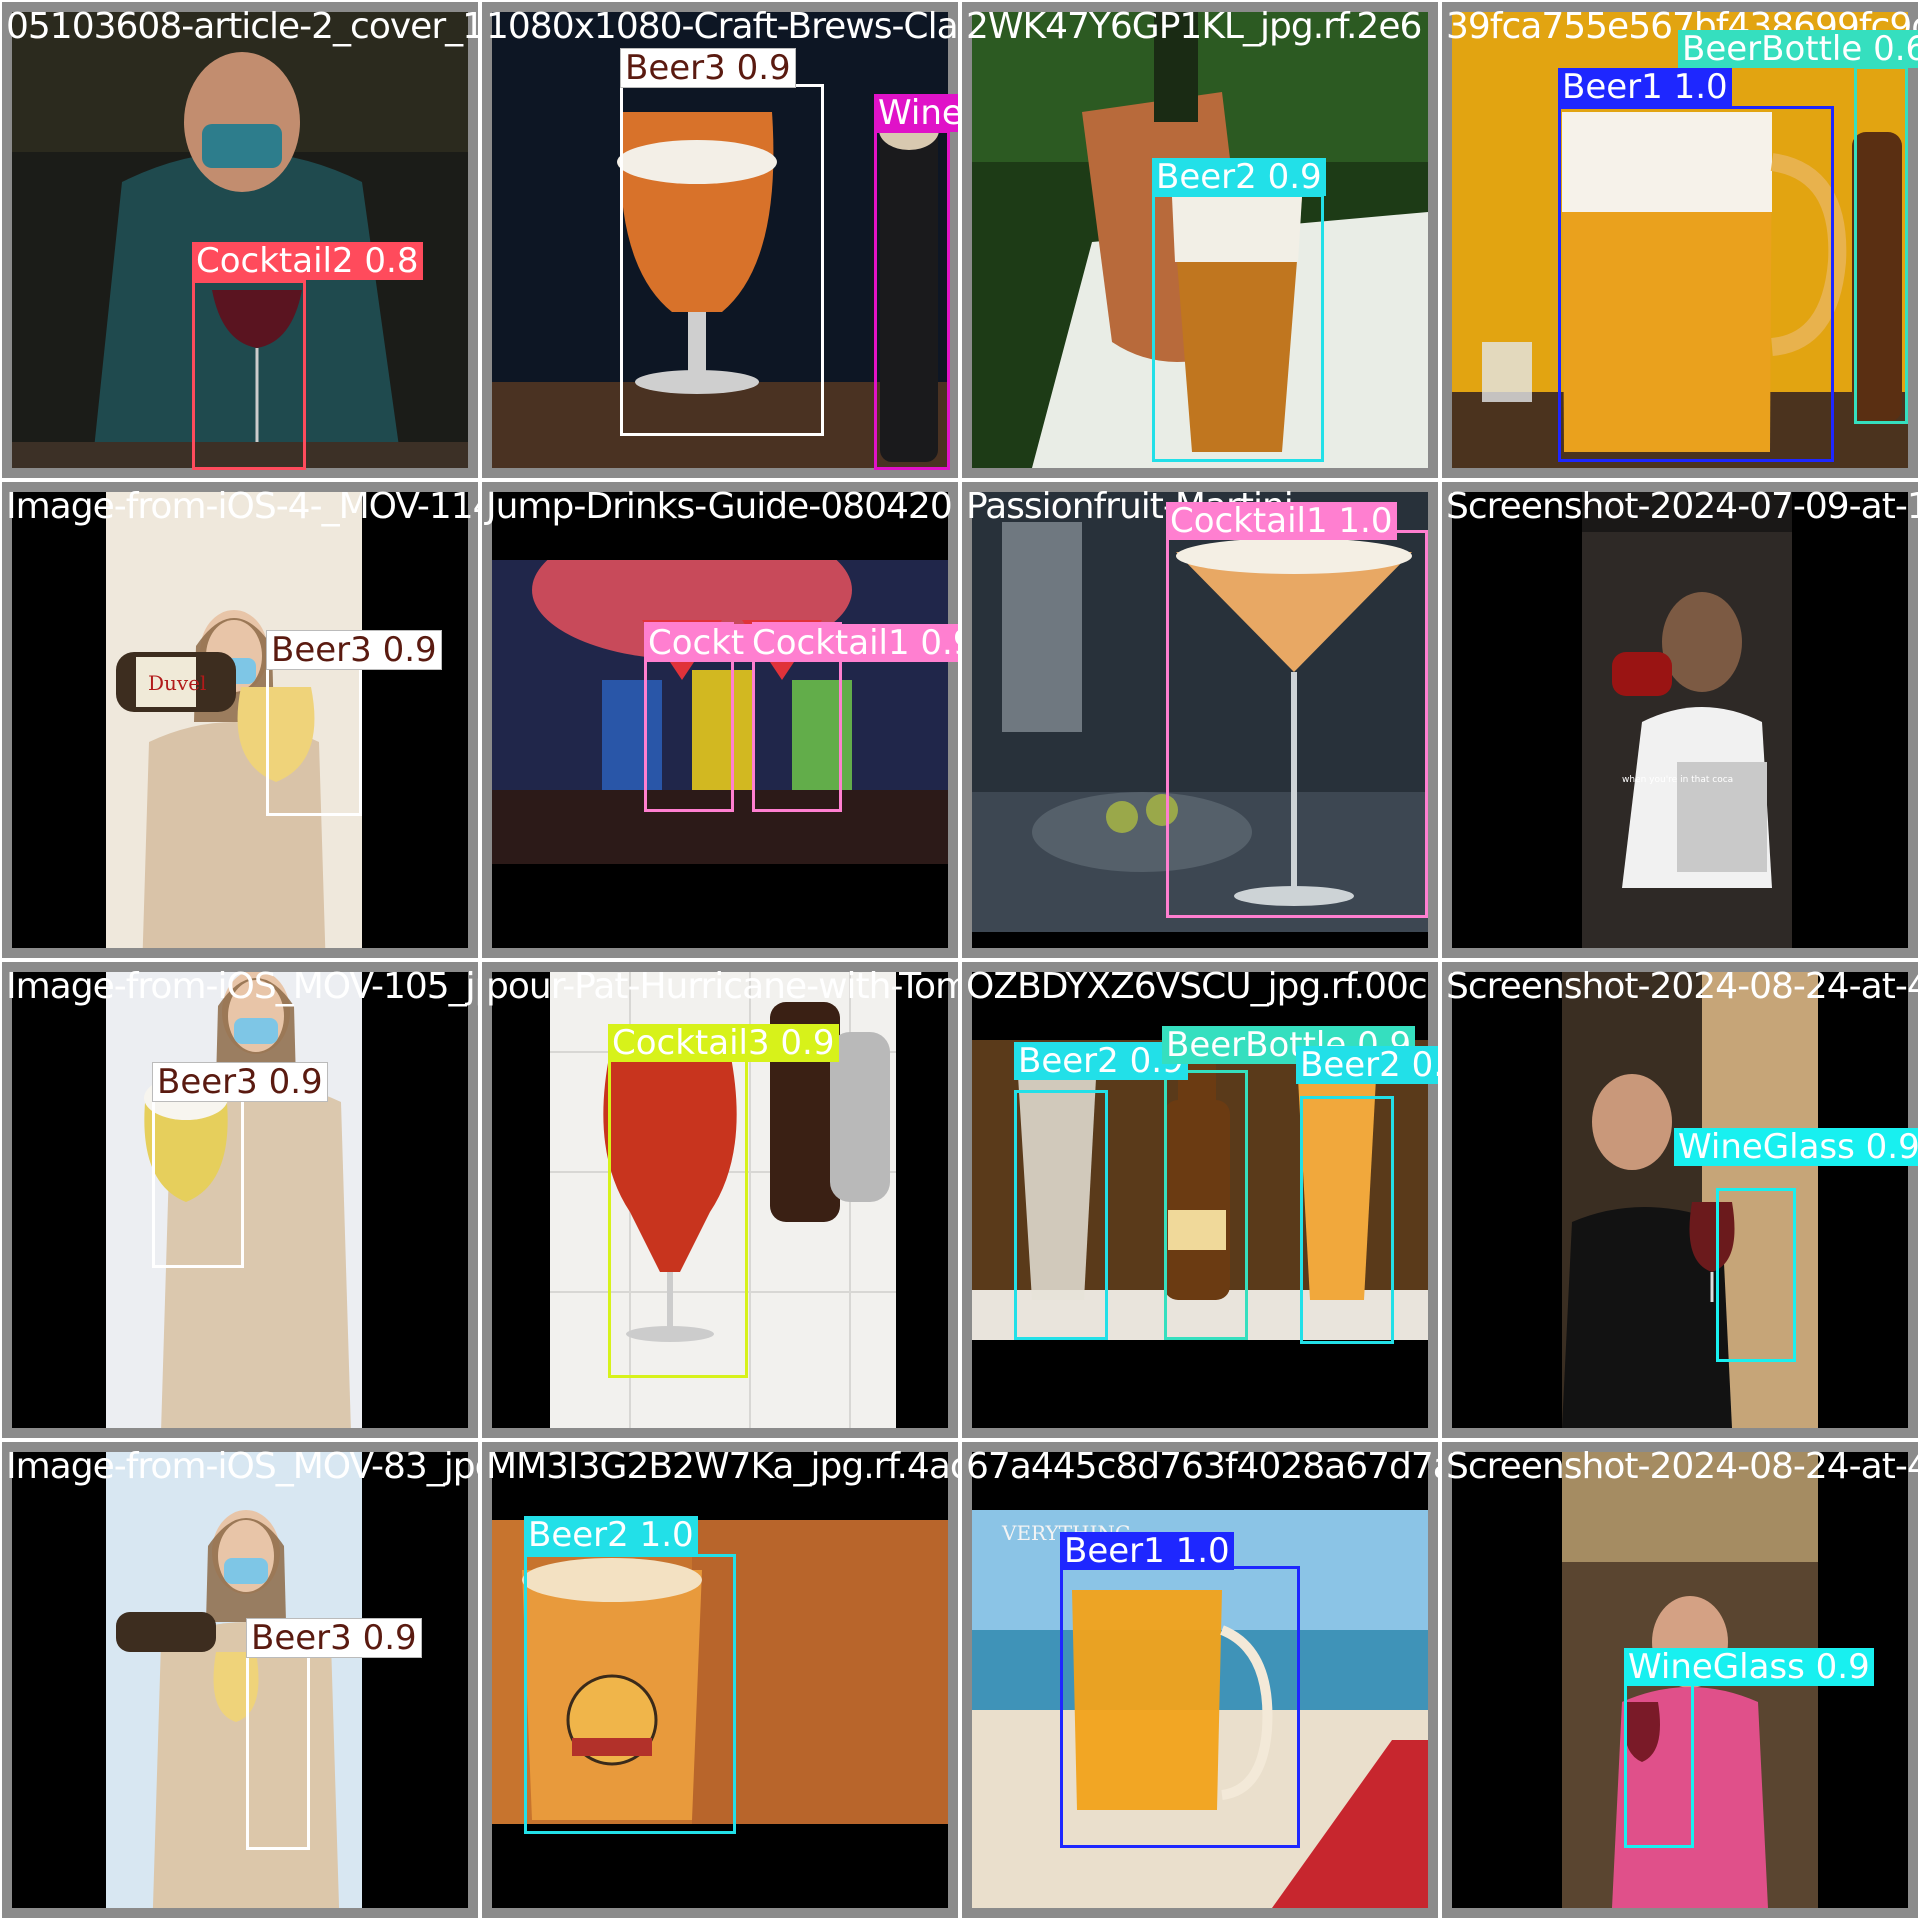  I want to click on filename-label: pour-Pat-Hurricane-with-Tomaro, so click(722, 986).